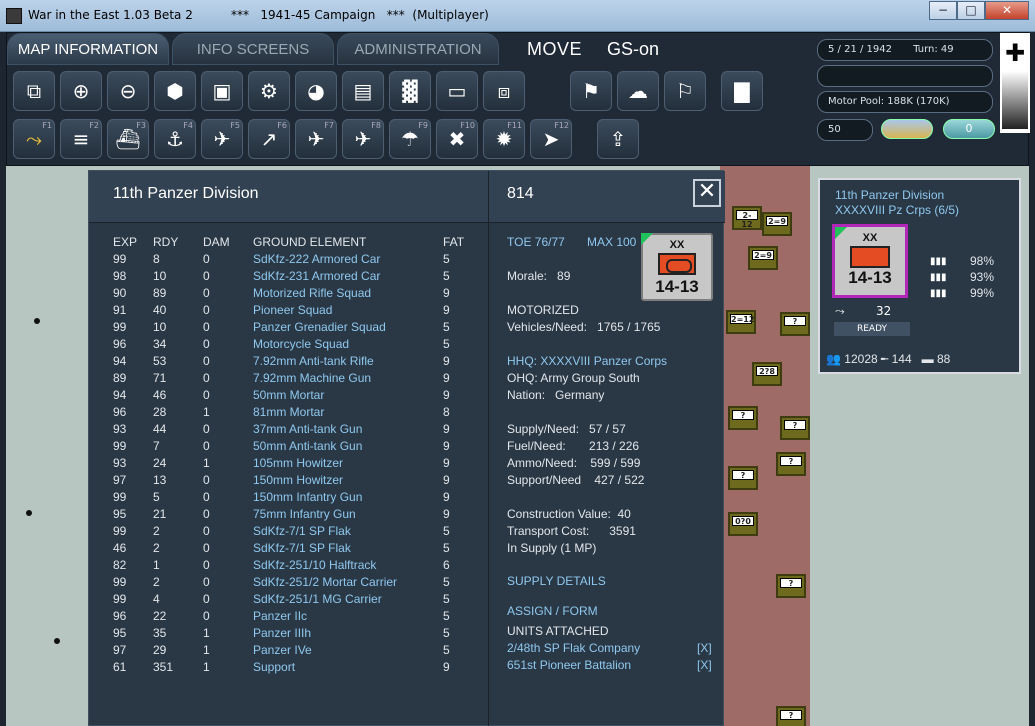 The image size is (1035, 726). Describe the element at coordinates (504, 139) in the screenshot. I see `explosion-button: ✹ F11` at that location.